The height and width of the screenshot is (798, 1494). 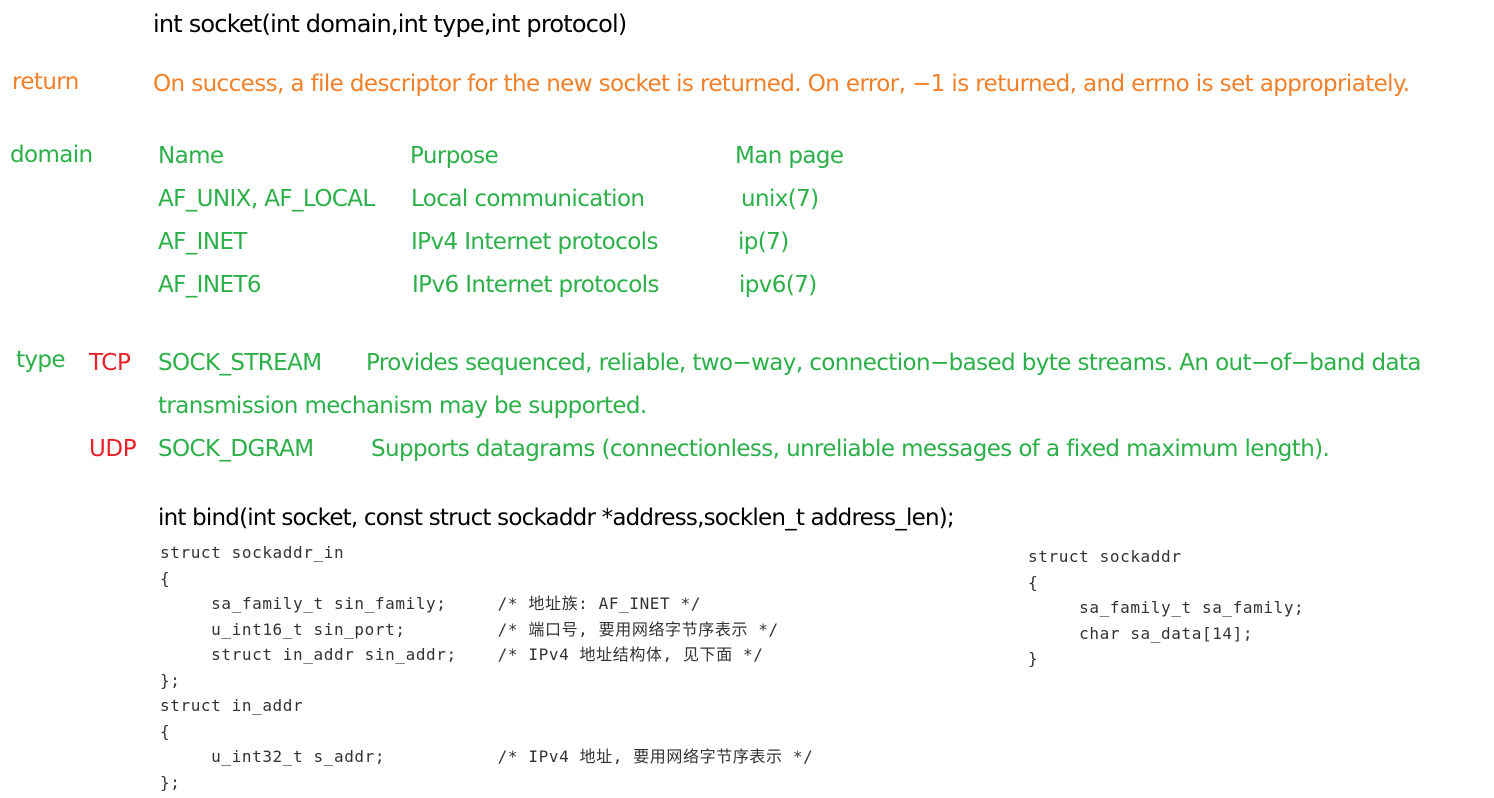 What do you see at coordinates (780, 199) in the screenshot?
I see `domain-row-man-page: unix(7)` at bounding box center [780, 199].